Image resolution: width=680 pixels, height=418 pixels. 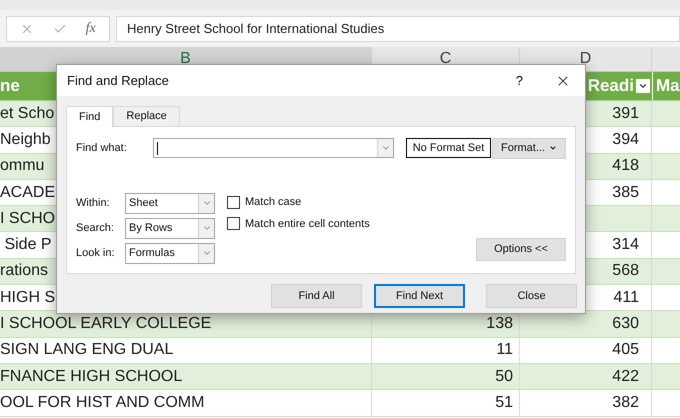 I want to click on table-cell-text: et Scho, so click(x=27, y=114).